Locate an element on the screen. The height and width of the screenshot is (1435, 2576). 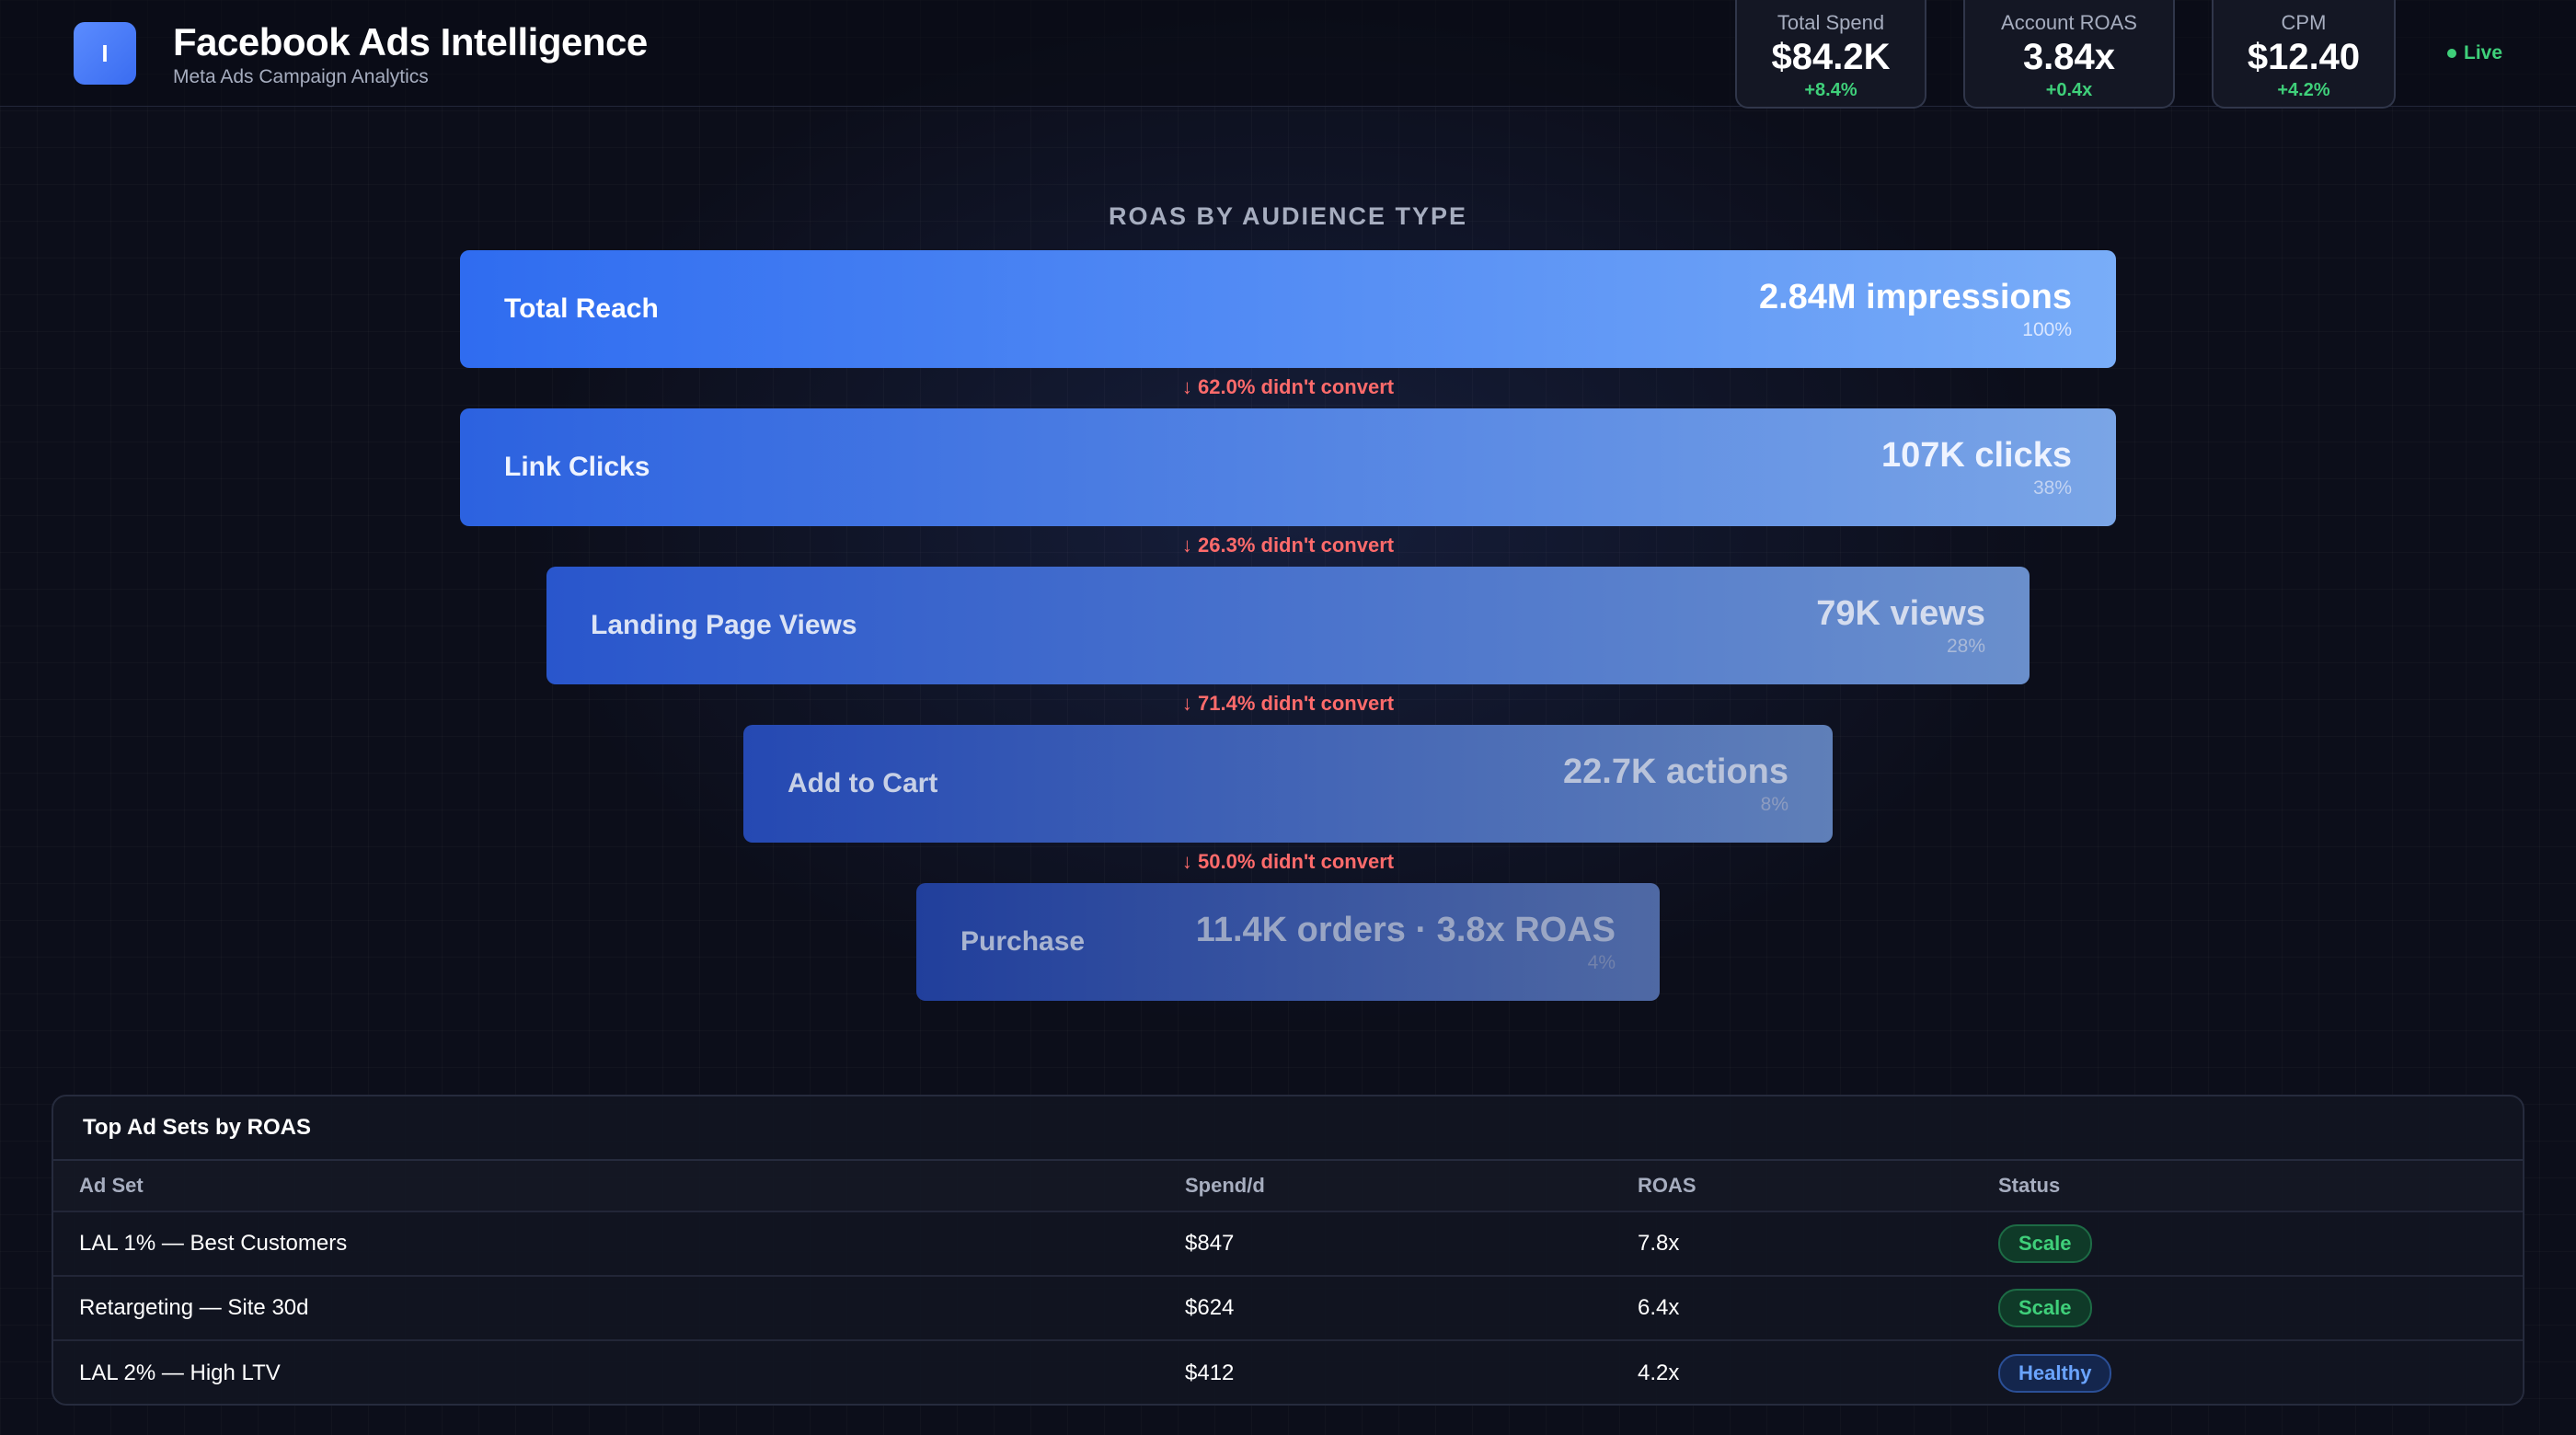
stage-percent: 4% is located at coordinates (1601, 962).